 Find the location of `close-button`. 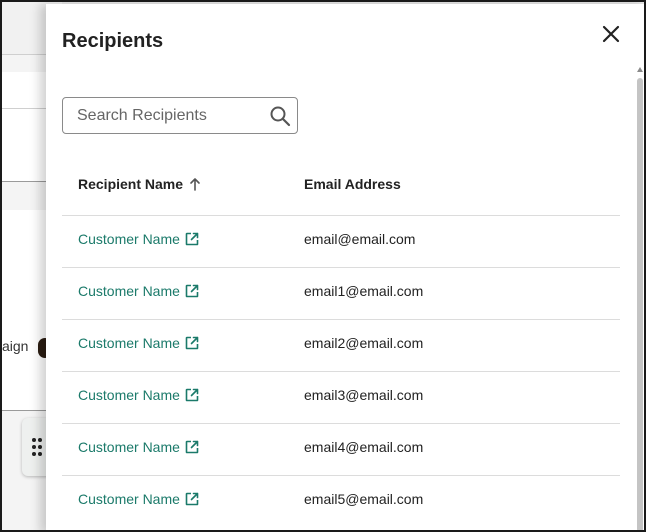

close-button is located at coordinates (611, 34).